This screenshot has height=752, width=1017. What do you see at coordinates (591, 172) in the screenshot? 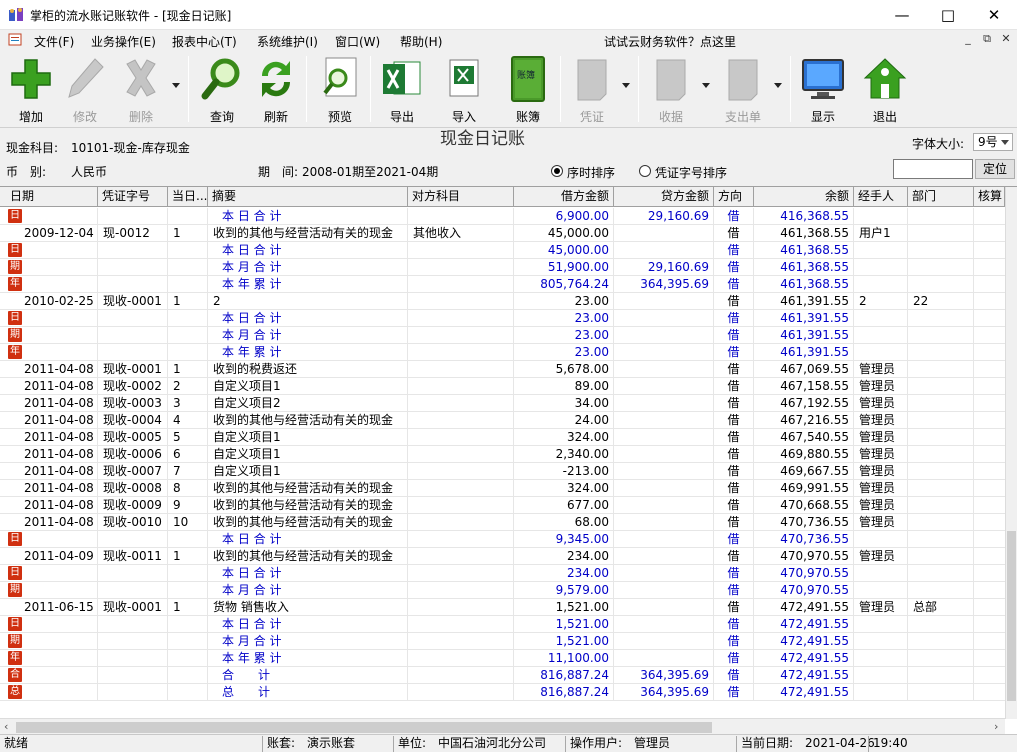
I see `sort-time-label: 序时排序` at bounding box center [591, 172].